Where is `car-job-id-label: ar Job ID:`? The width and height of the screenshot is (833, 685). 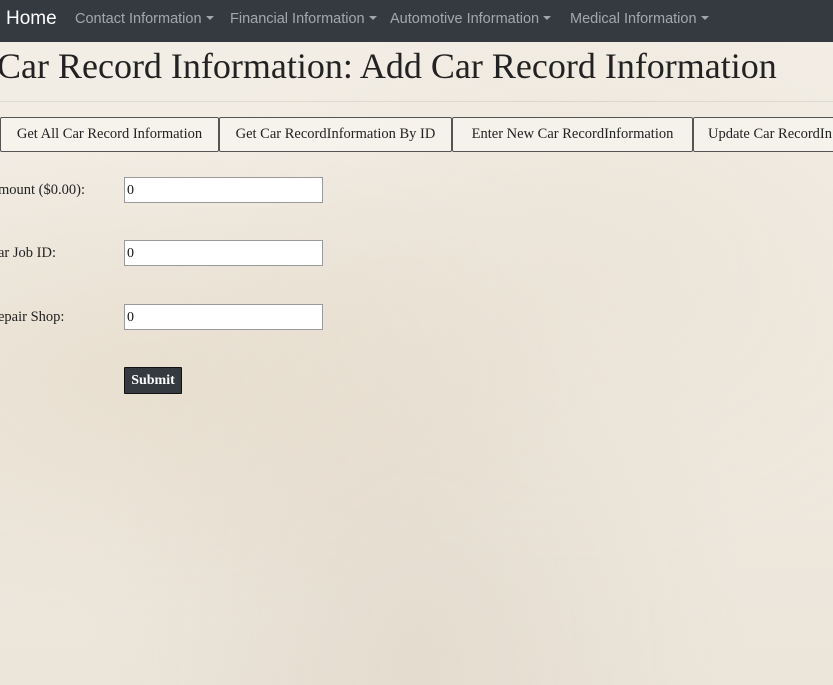
car-job-id-label: ar Job ID: is located at coordinates (28, 253).